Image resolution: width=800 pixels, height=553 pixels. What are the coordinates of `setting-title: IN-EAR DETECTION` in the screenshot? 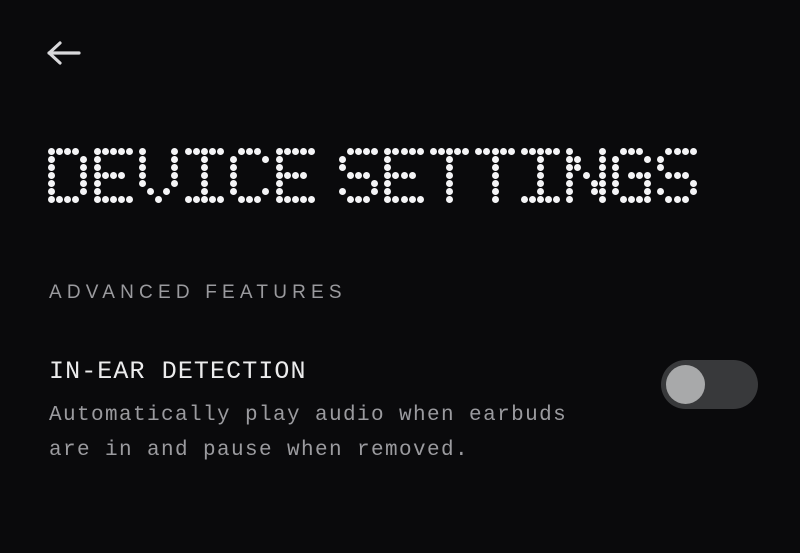 It's located at (178, 371).